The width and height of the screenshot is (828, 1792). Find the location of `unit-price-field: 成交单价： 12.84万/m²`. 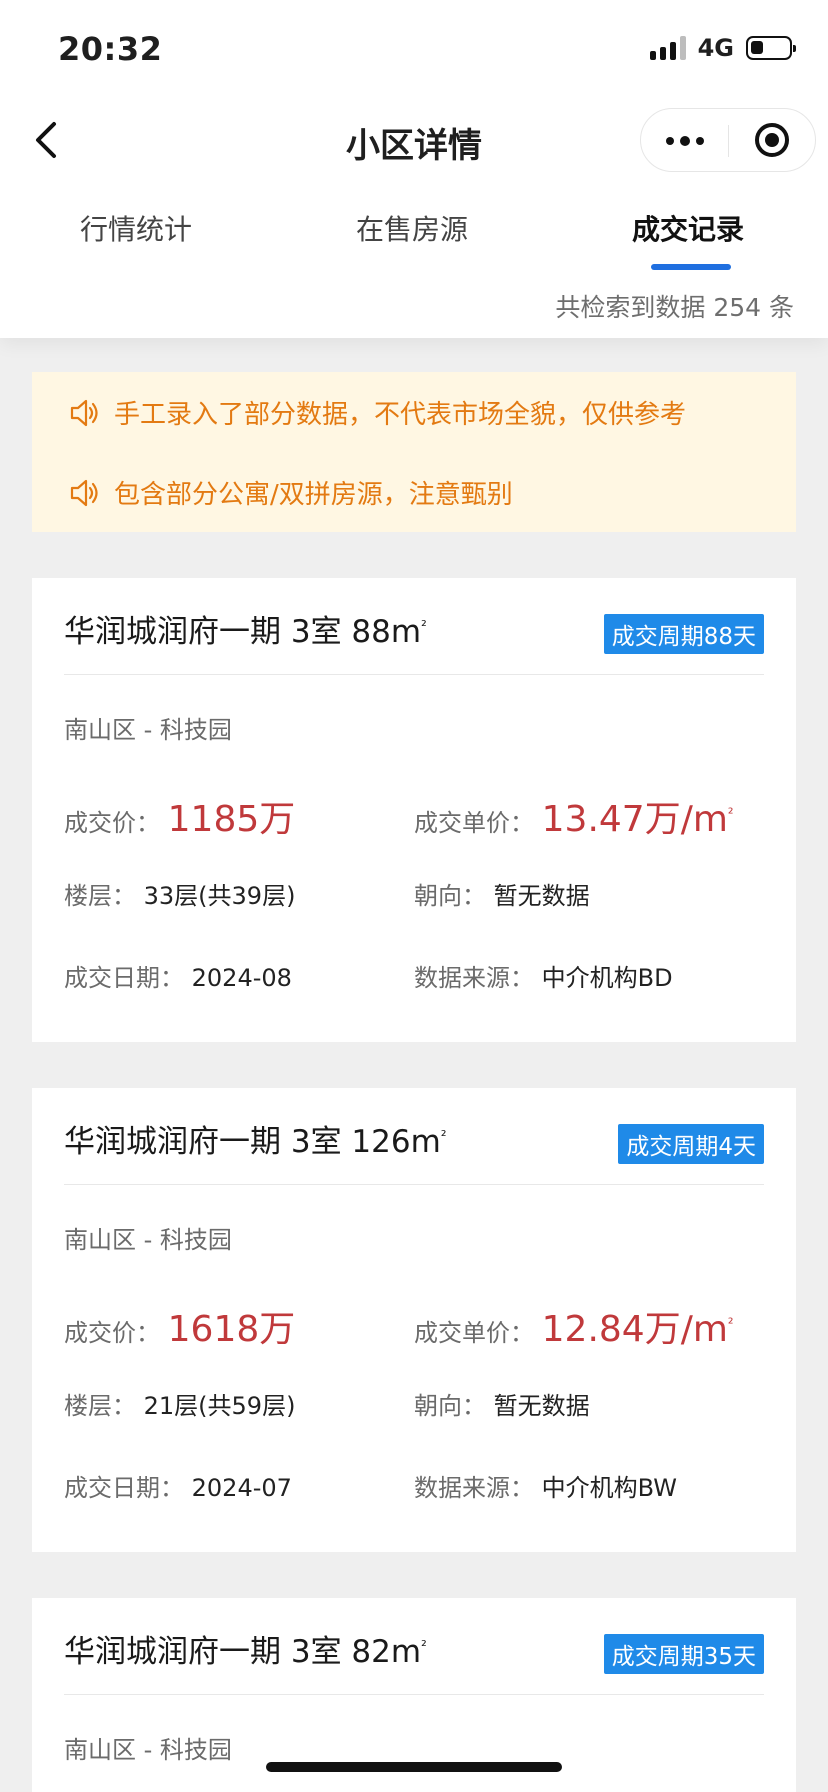

unit-price-field: 成交单价： 12.84万/m² is located at coordinates (574, 1326).